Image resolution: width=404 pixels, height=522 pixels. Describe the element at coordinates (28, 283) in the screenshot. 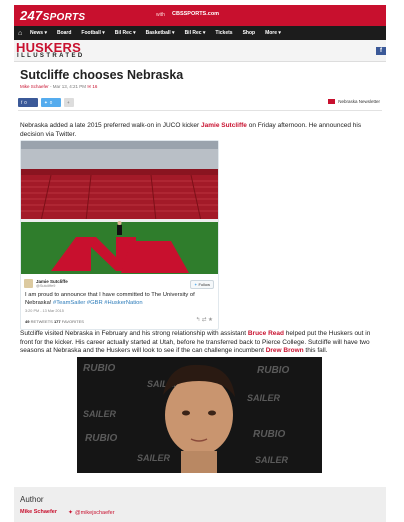

I see `avatar` at that location.